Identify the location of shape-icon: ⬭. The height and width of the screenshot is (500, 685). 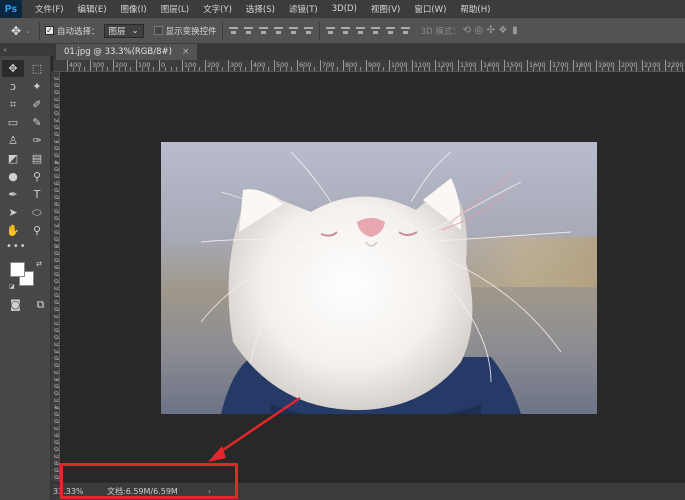
(37, 212).